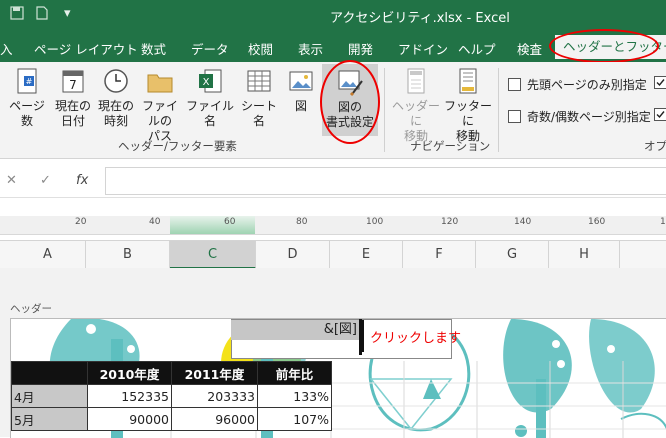 The height and width of the screenshot is (438, 666). I want to click on picture-button: 図, so click(301, 90).